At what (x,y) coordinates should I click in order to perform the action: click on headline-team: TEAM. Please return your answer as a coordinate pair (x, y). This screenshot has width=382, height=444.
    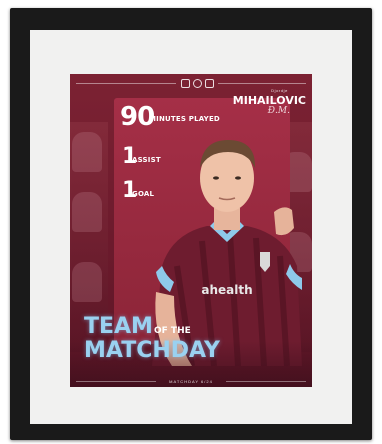
    Looking at the image, I should click on (118, 326).